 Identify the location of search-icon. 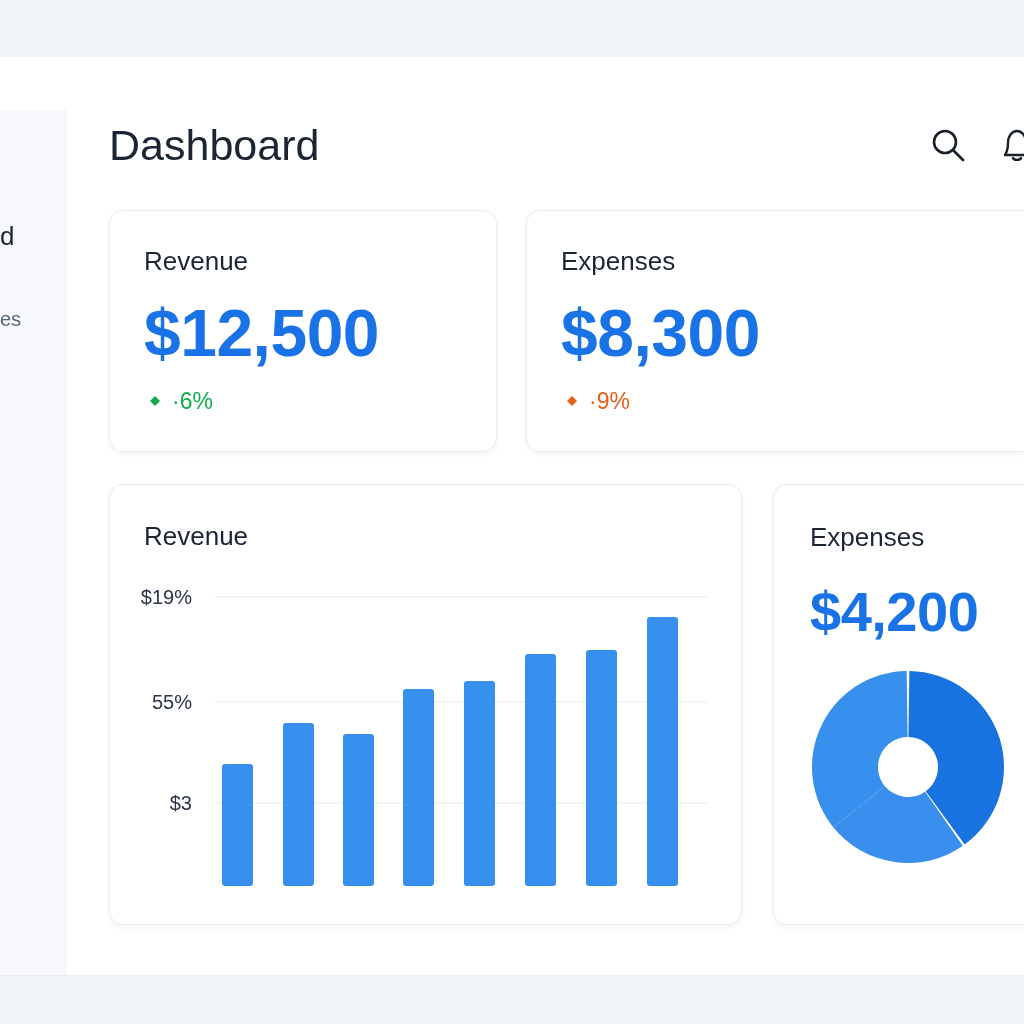
(948, 145).